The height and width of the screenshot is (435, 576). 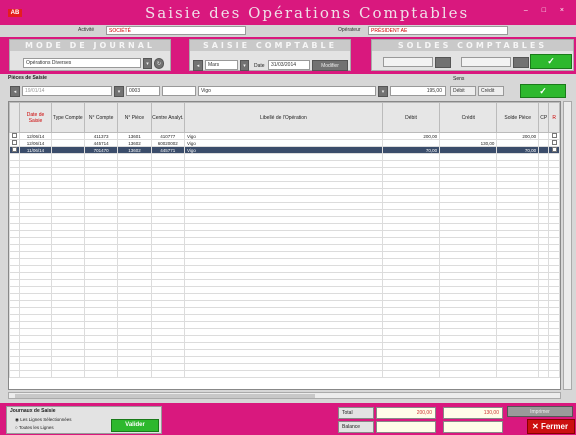 What do you see at coordinates (551, 61) in the screenshot?
I see `recap-ok-button: ✓` at bounding box center [551, 61].